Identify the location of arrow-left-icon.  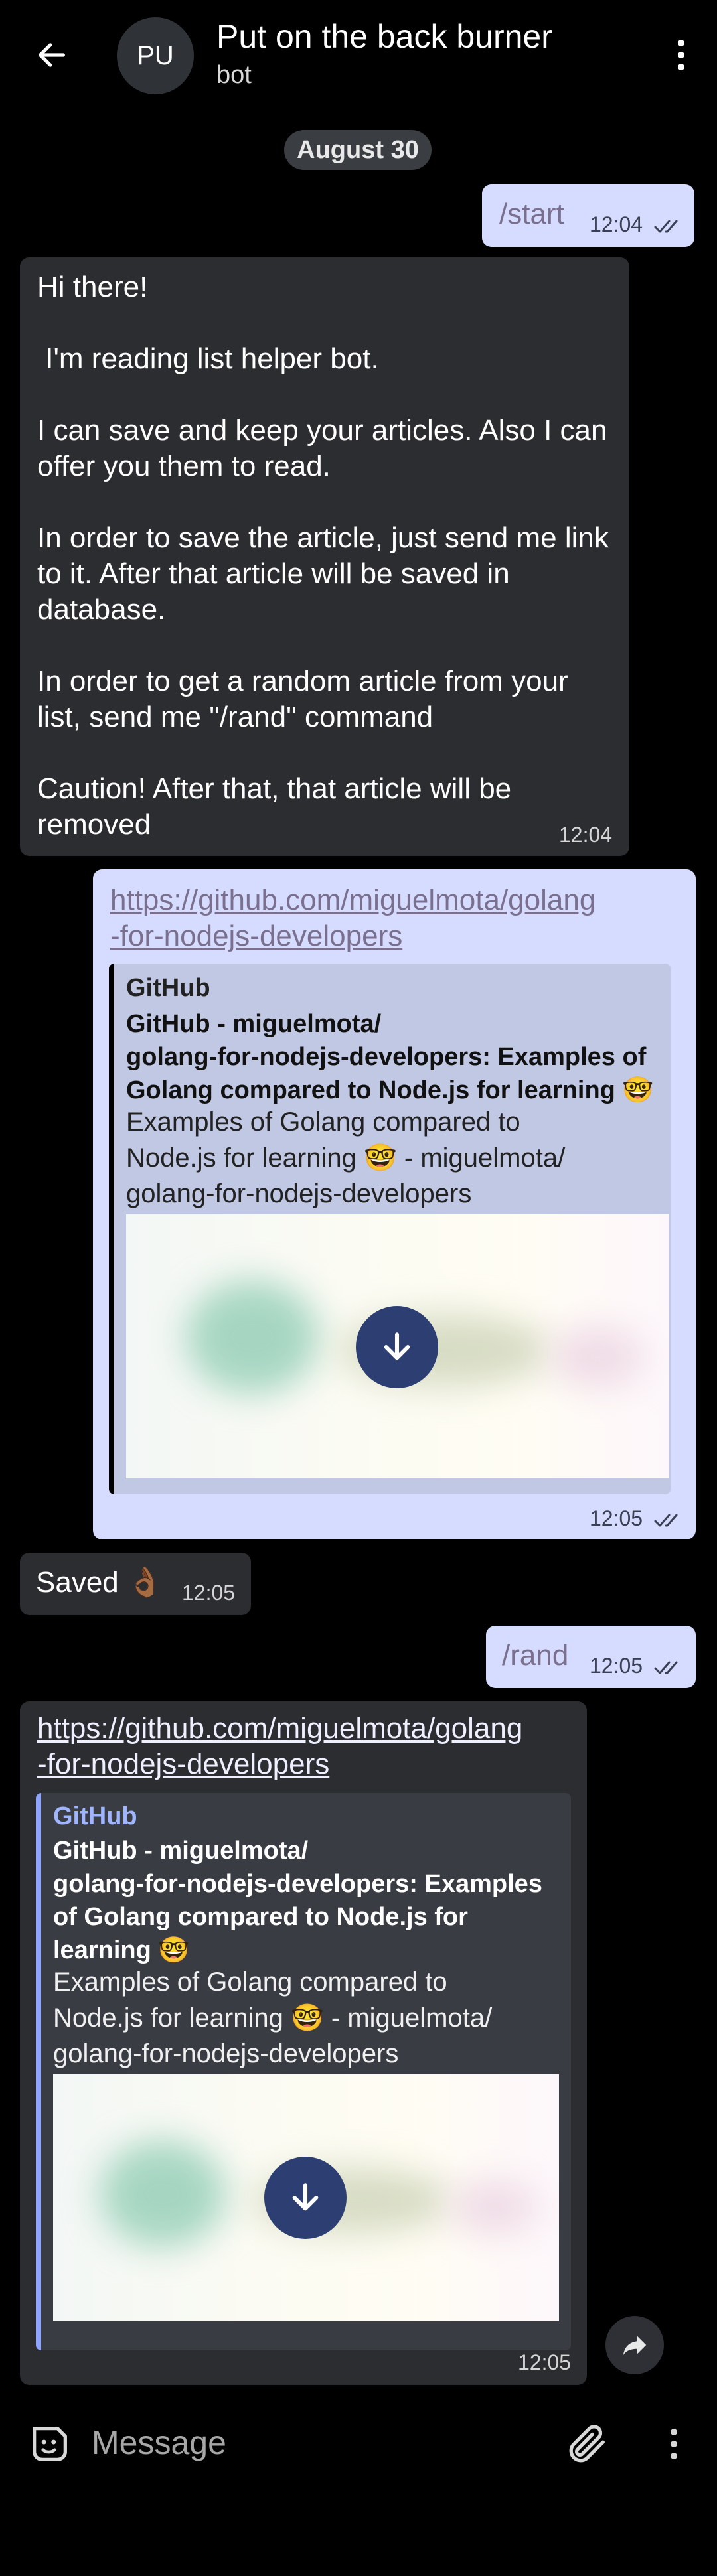
(52, 55).